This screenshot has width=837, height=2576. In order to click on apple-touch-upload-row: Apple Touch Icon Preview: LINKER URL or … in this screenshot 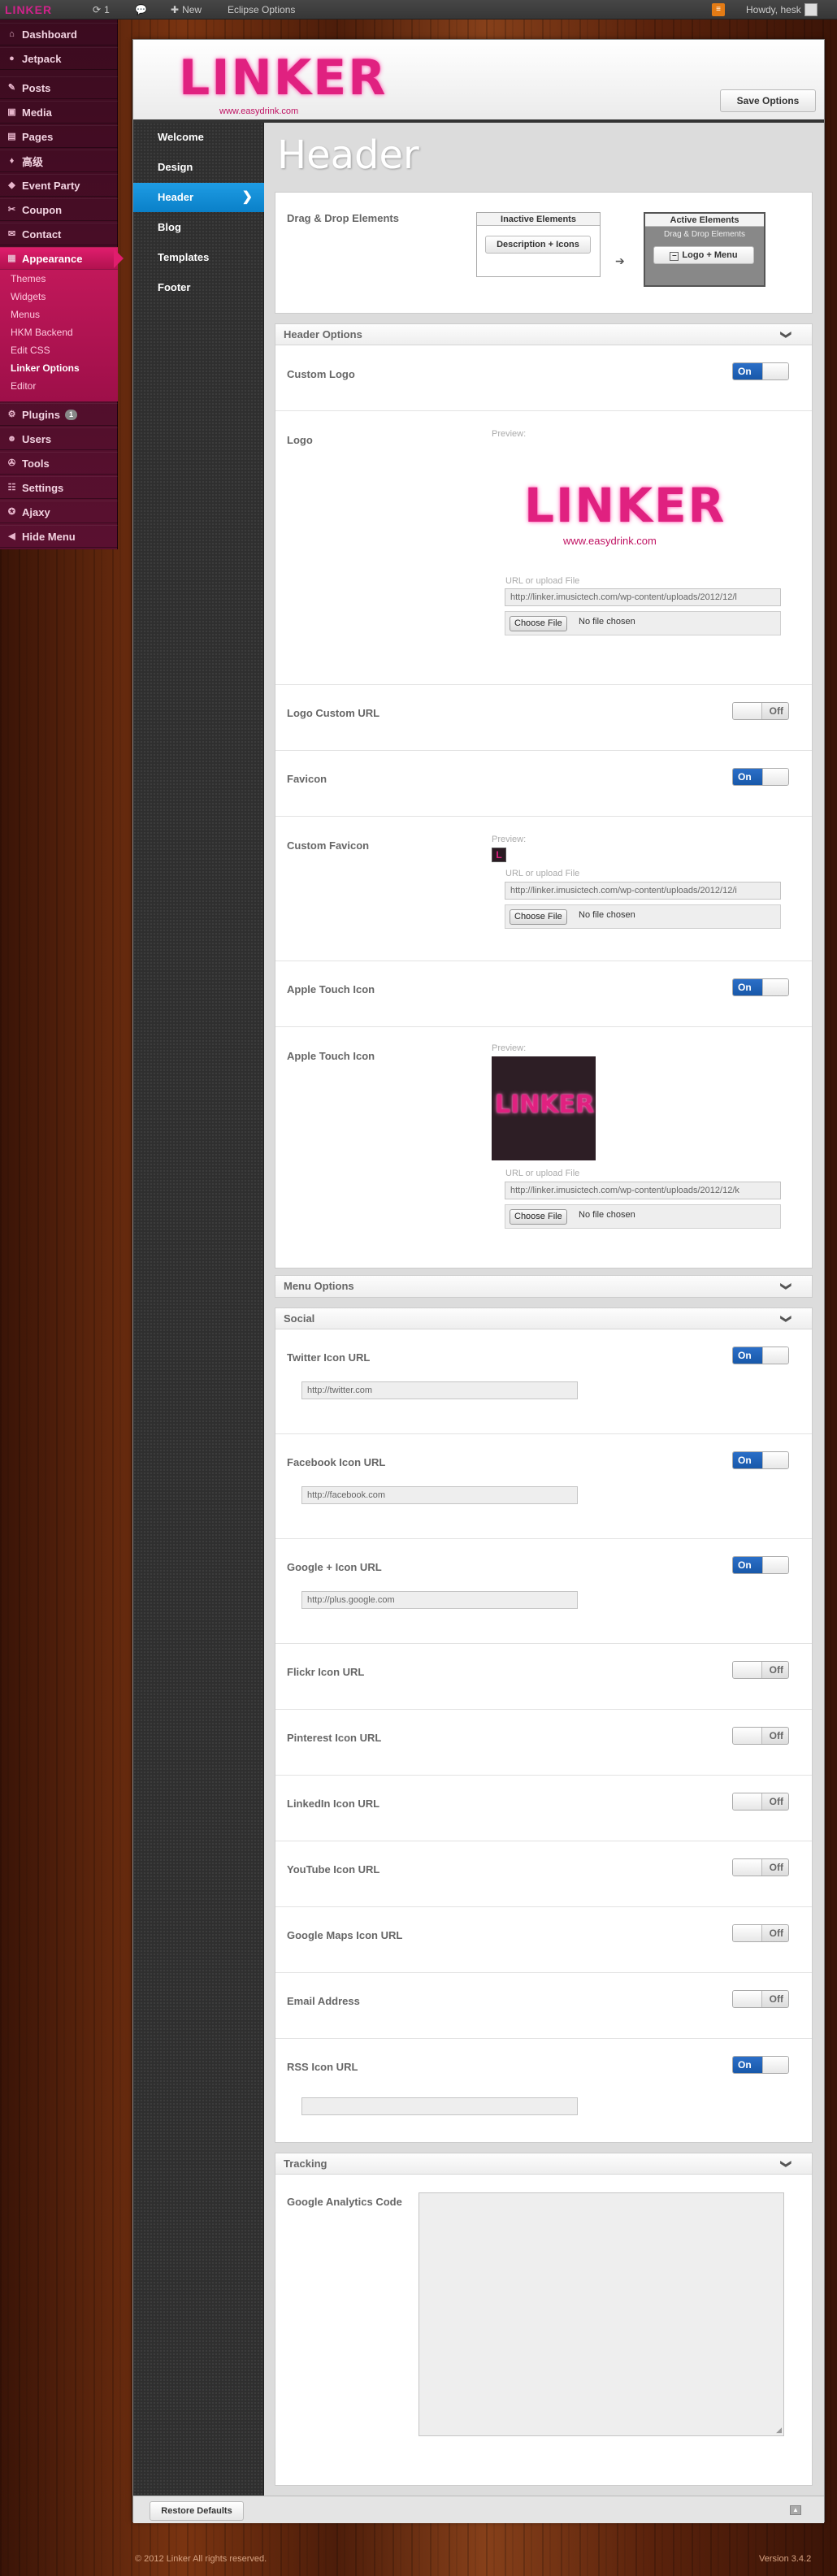, I will do `click(543, 1147)`.